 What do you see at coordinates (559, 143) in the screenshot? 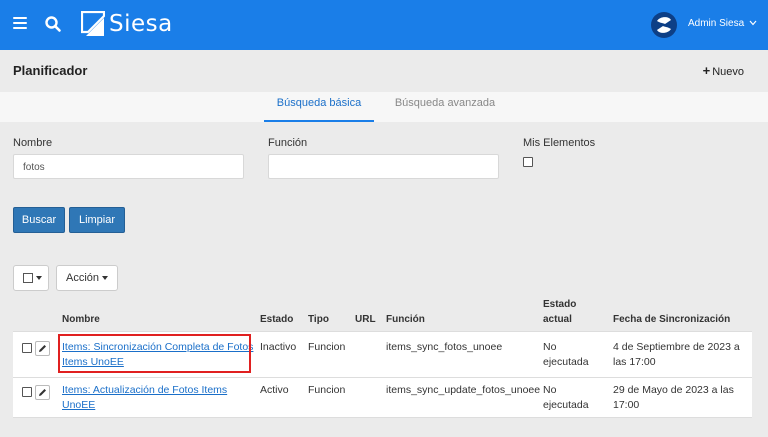
I see `mis-elementos-label: Mis Elementos` at bounding box center [559, 143].